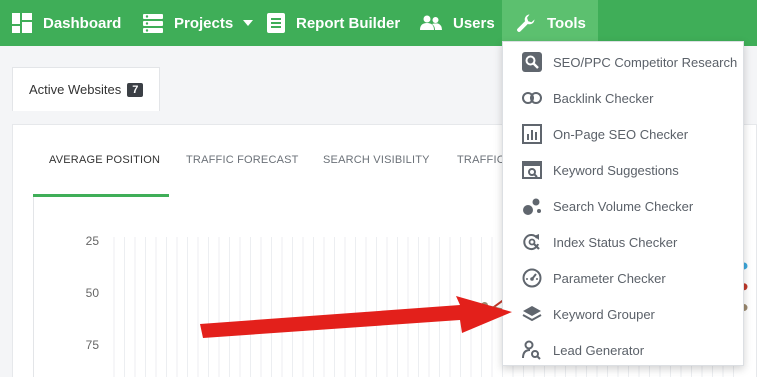 This screenshot has height=377, width=757. I want to click on nav-dashboard: Dashboard, so click(66, 23).